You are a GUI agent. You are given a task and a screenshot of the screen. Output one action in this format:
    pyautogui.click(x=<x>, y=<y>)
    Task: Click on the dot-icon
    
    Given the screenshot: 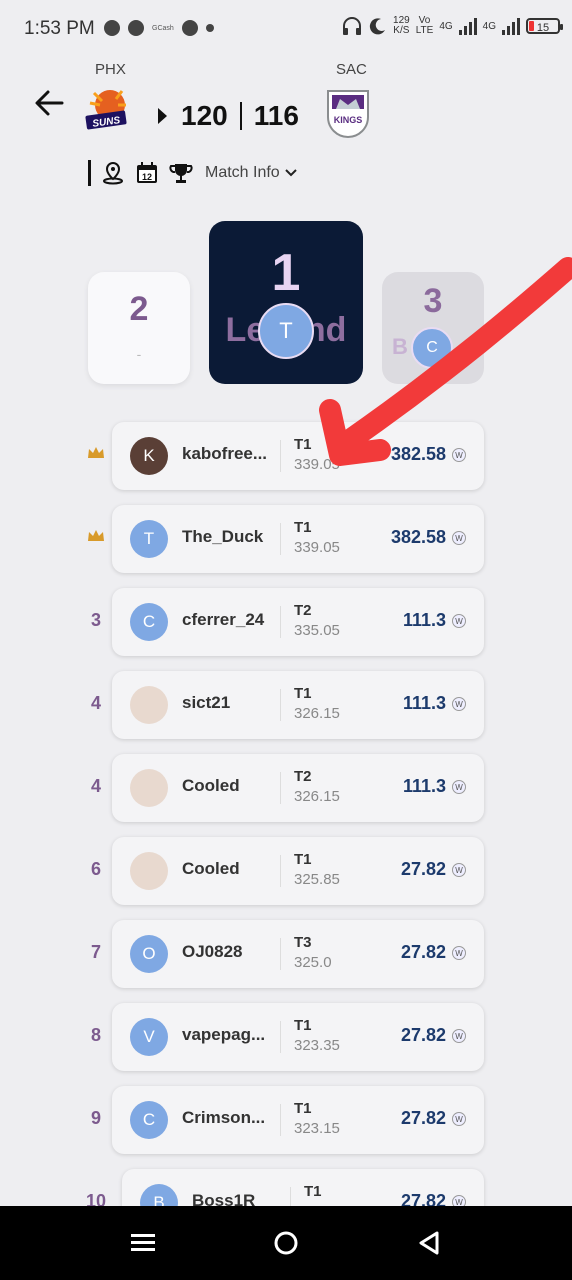 What is the action you would take?
    pyautogui.click(x=209, y=28)
    